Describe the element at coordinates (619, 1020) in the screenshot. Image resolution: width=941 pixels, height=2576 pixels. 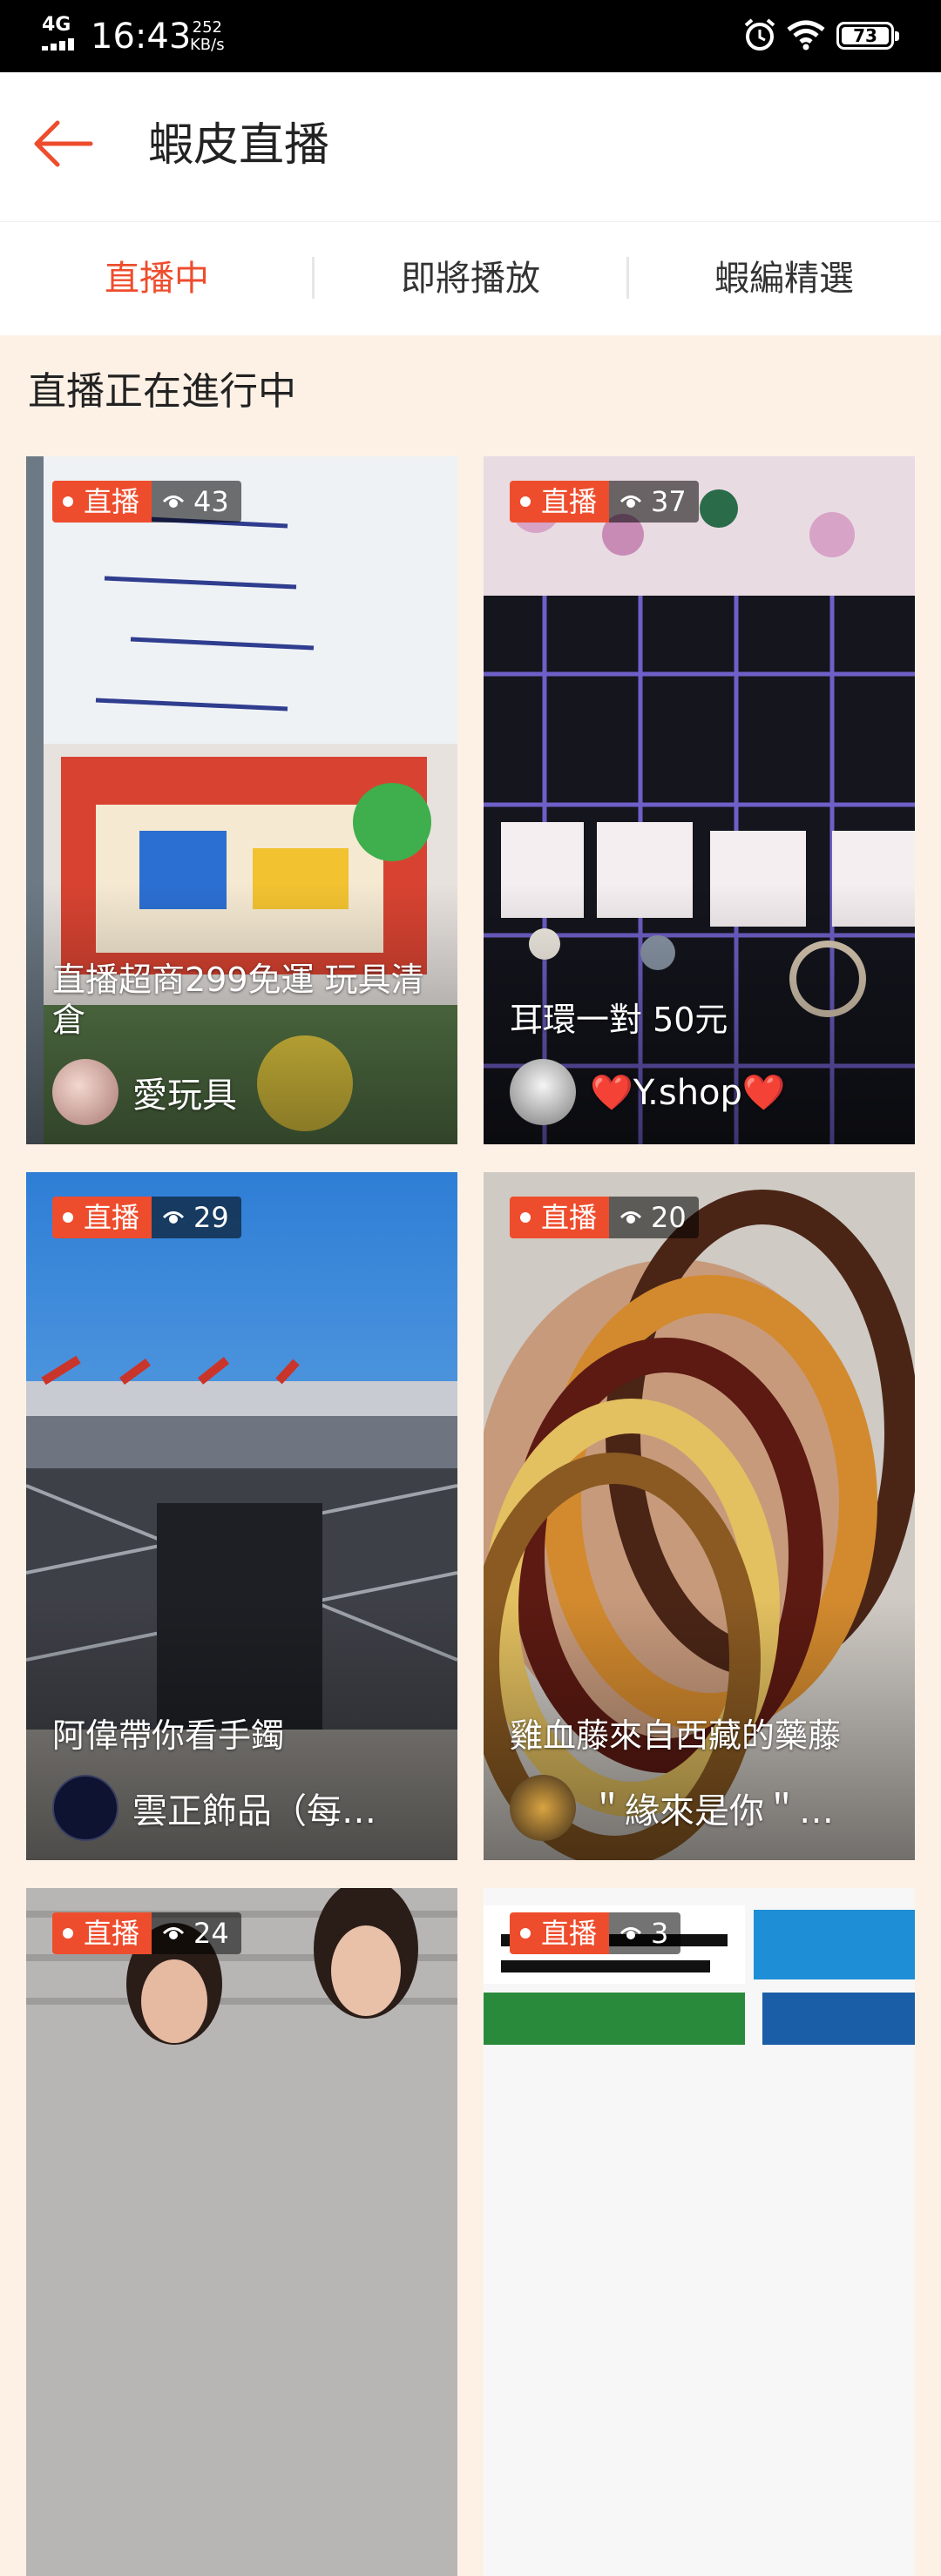
I see `stream-title: 耳環一對 50元` at that location.